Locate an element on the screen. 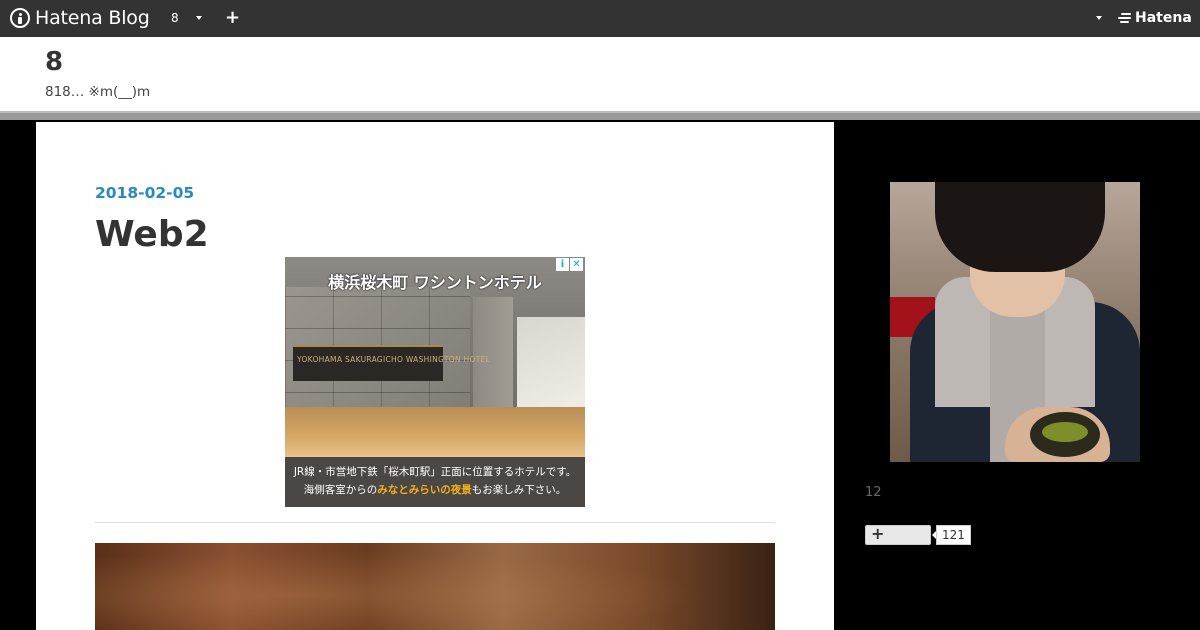  new-entry-button: + is located at coordinates (232, 18).